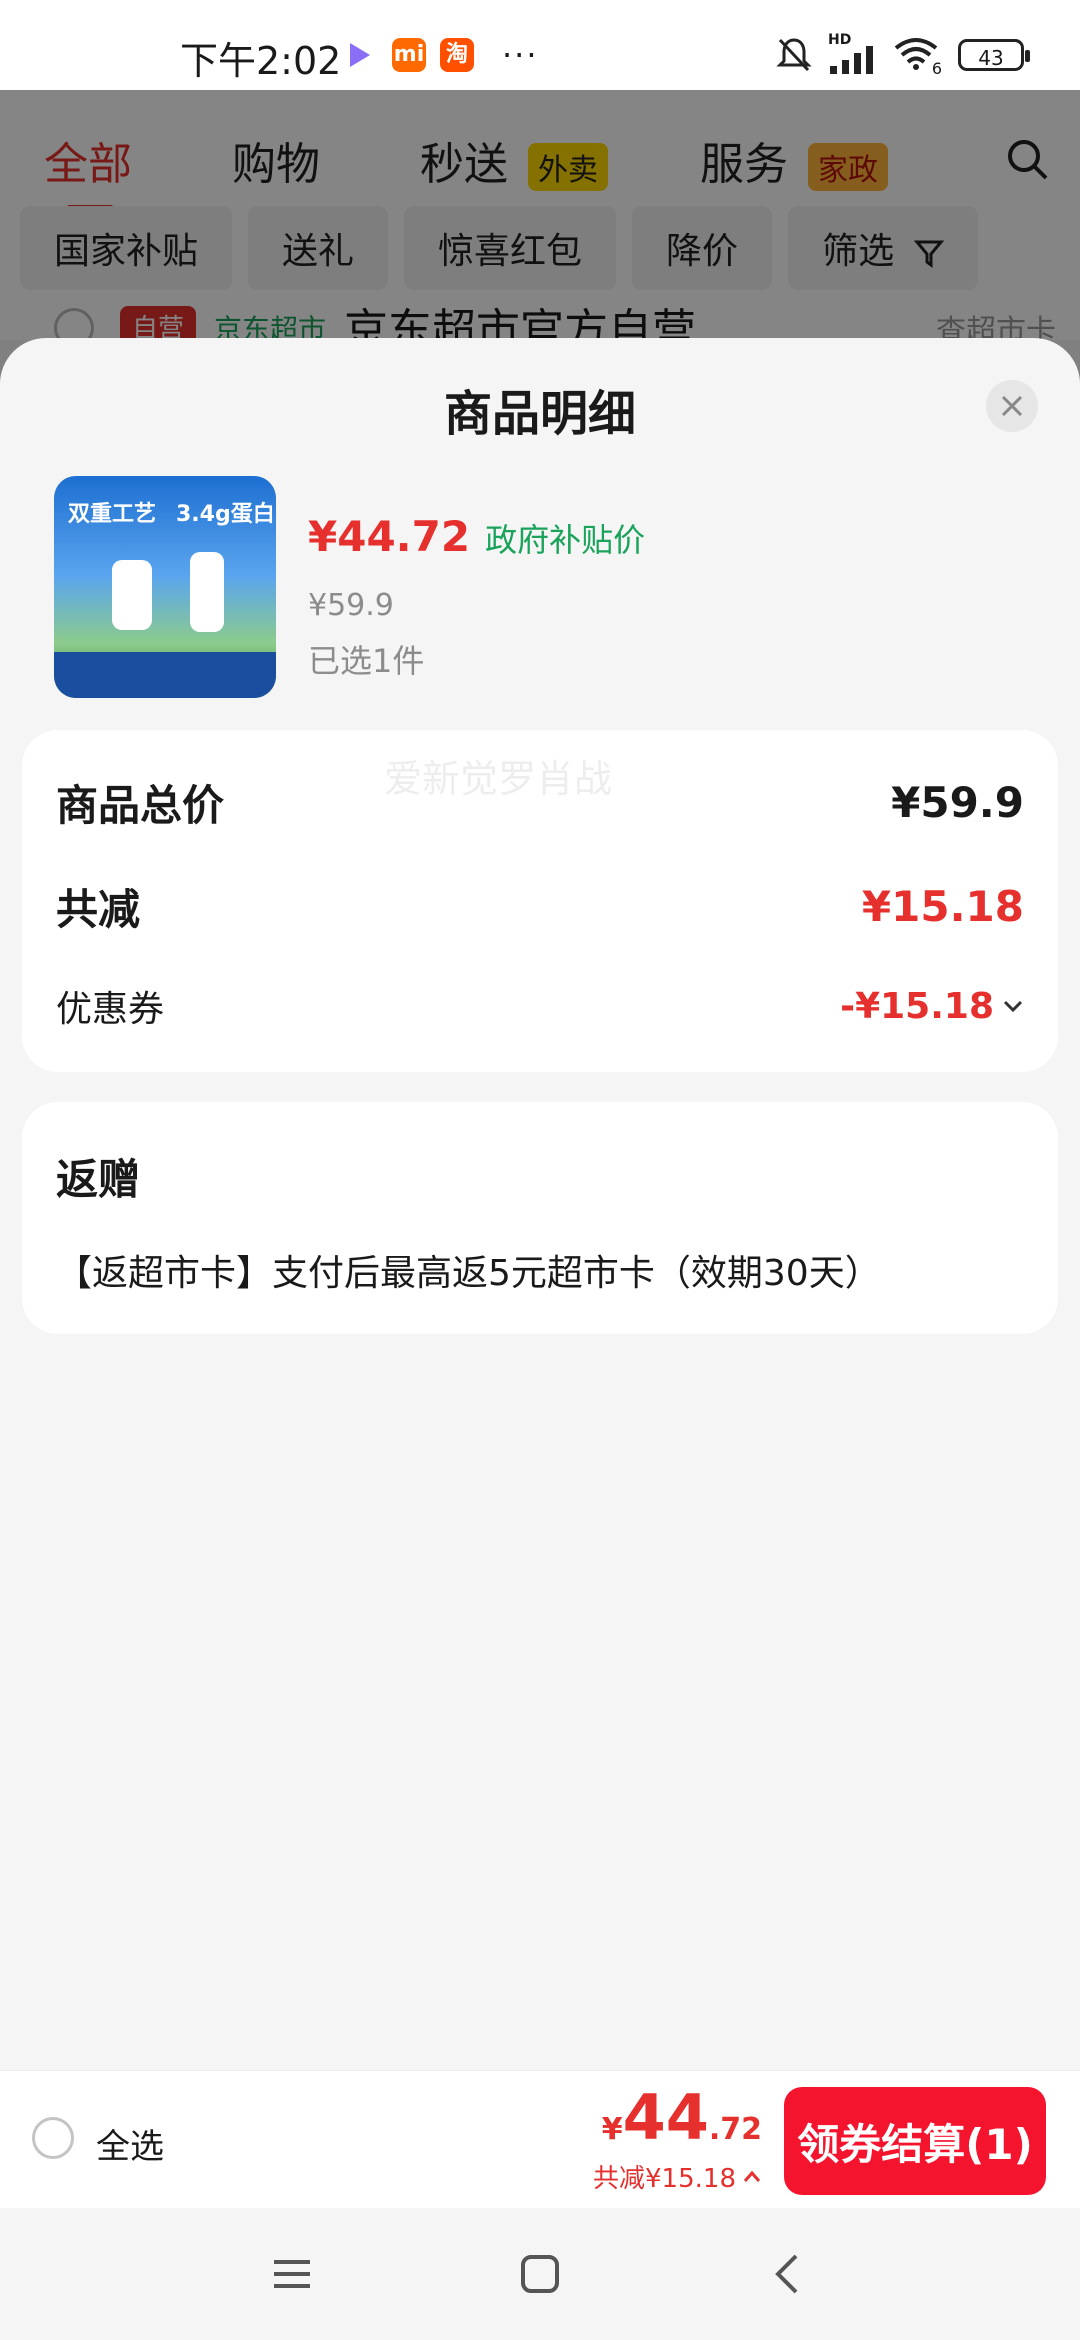  What do you see at coordinates (957, 802) in the screenshot?
I see `total-price-value: ¥59.9` at bounding box center [957, 802].